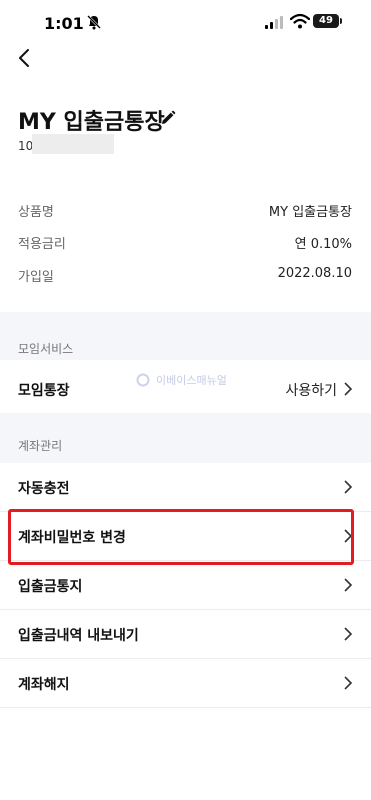  What do you see at coordinates (42, 244) in the screenshot?
I see `info-label: 적용금리` at bounding box center [42, 244].